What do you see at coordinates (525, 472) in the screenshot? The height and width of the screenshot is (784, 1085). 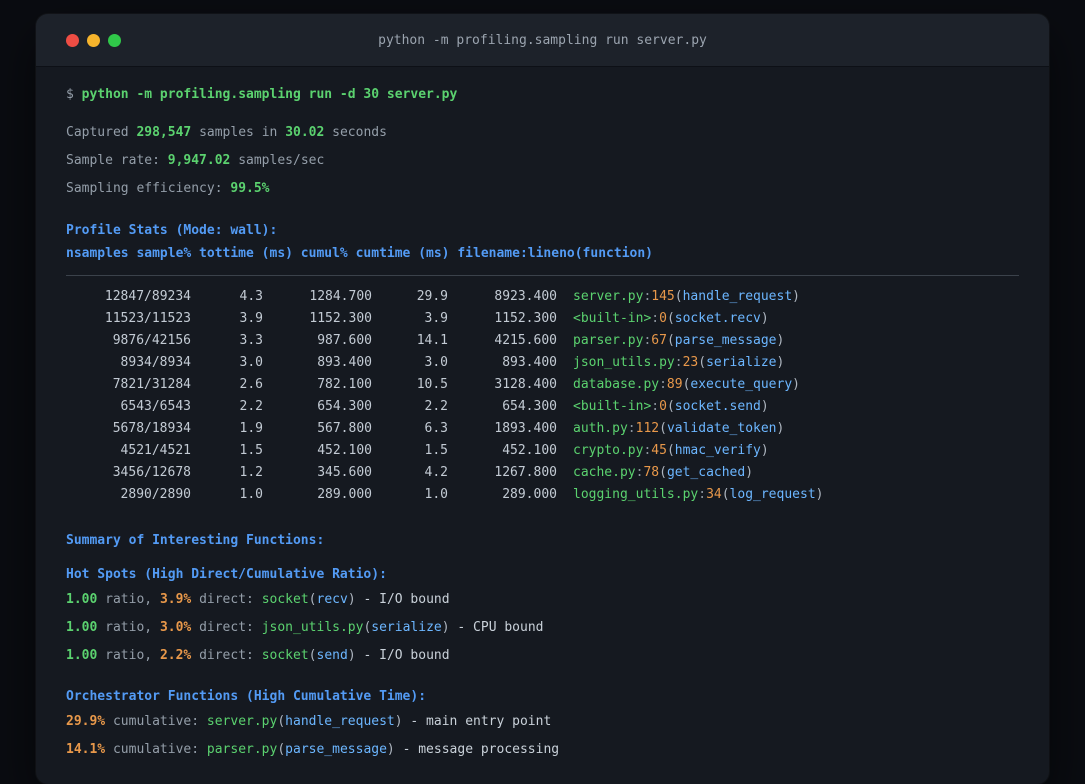 I see `cumtime-cell: 1267.800` at bounding box center [525, 472].